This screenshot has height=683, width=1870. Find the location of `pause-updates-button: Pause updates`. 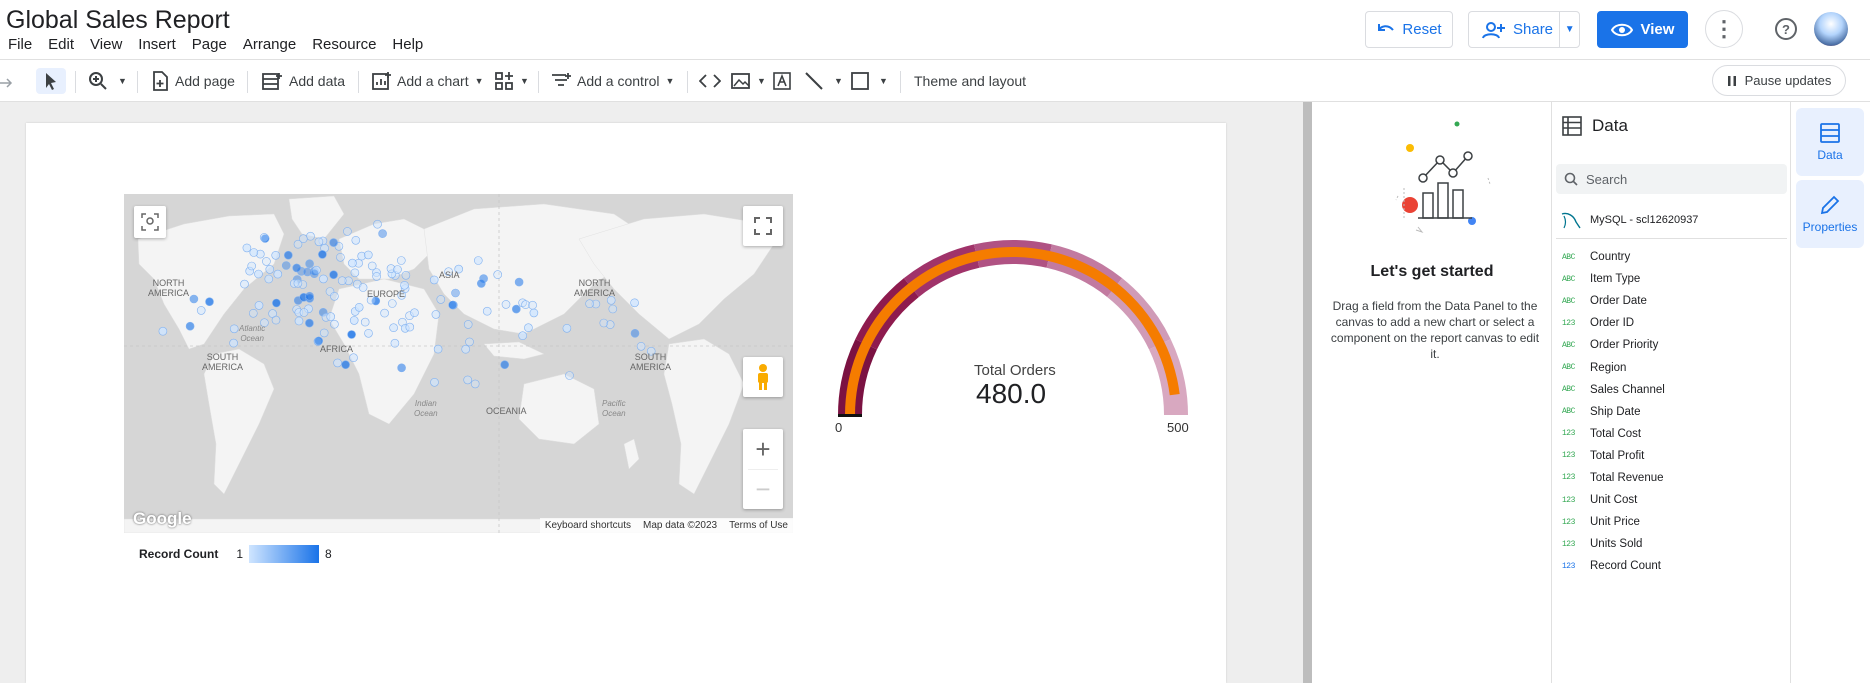

pause-updates-button: Pause updates is located at coordinates (1779, 80).